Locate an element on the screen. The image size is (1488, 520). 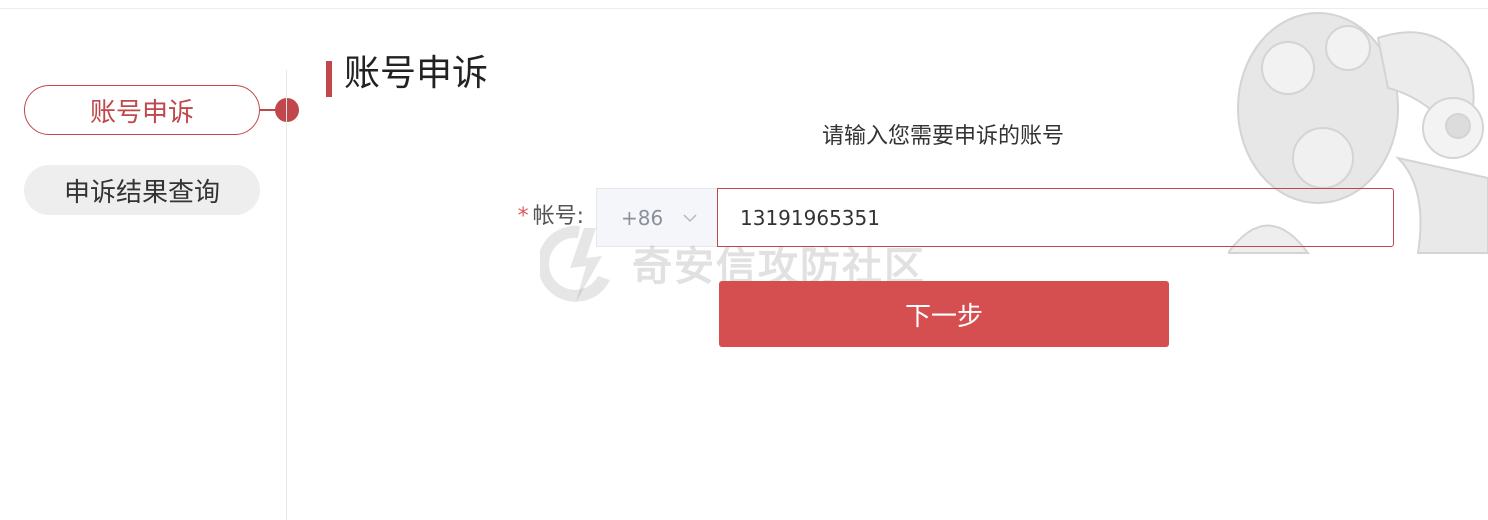
chevron-down-icon is located at coordinates (690, 218).